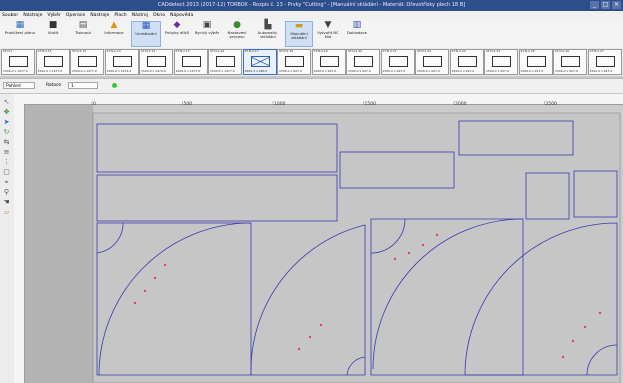  I want to click on sheet-id: ST.N.2.13, so click(113, 51).